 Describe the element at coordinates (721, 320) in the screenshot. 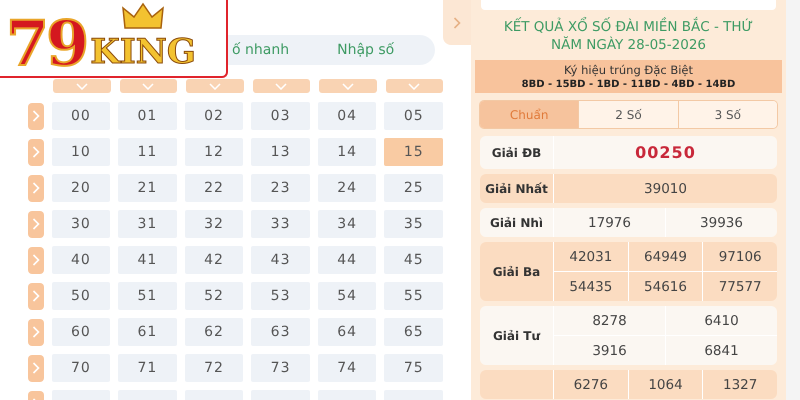

I see `prize-number: 6410` at that location.